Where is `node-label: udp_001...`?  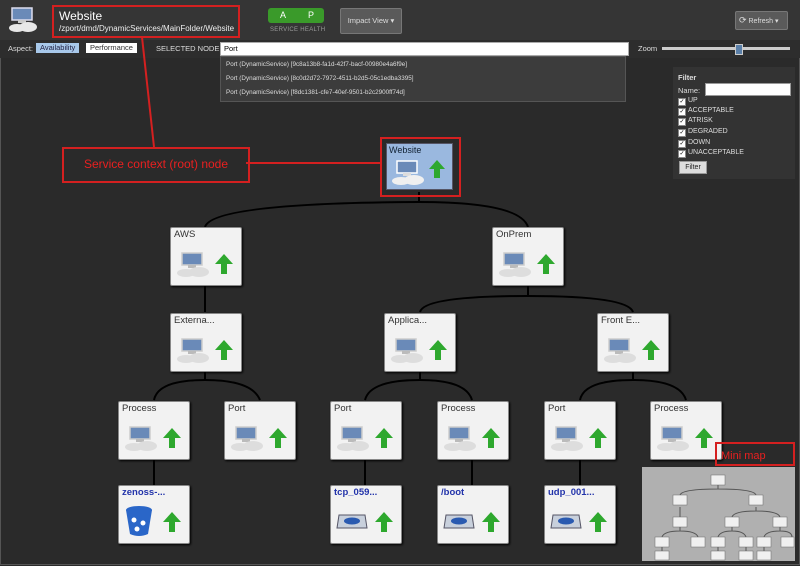
node-label: udp_001... is located at coordinates (571, 492).